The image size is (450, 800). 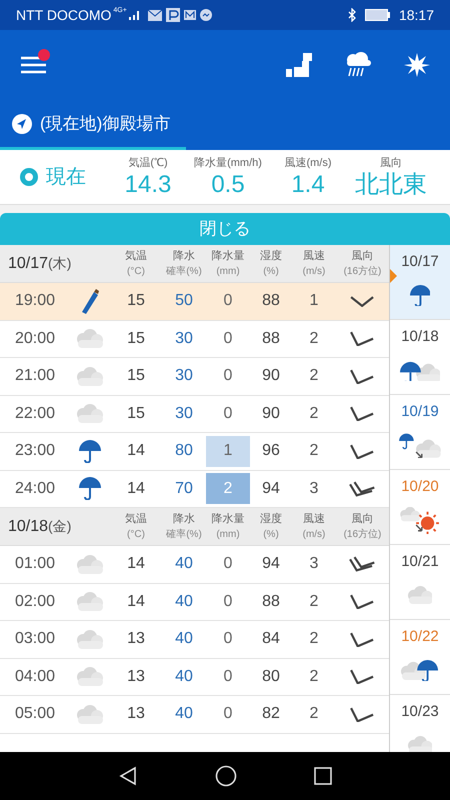 I want to click on clock: 18:17, so click(x=416, y=15).